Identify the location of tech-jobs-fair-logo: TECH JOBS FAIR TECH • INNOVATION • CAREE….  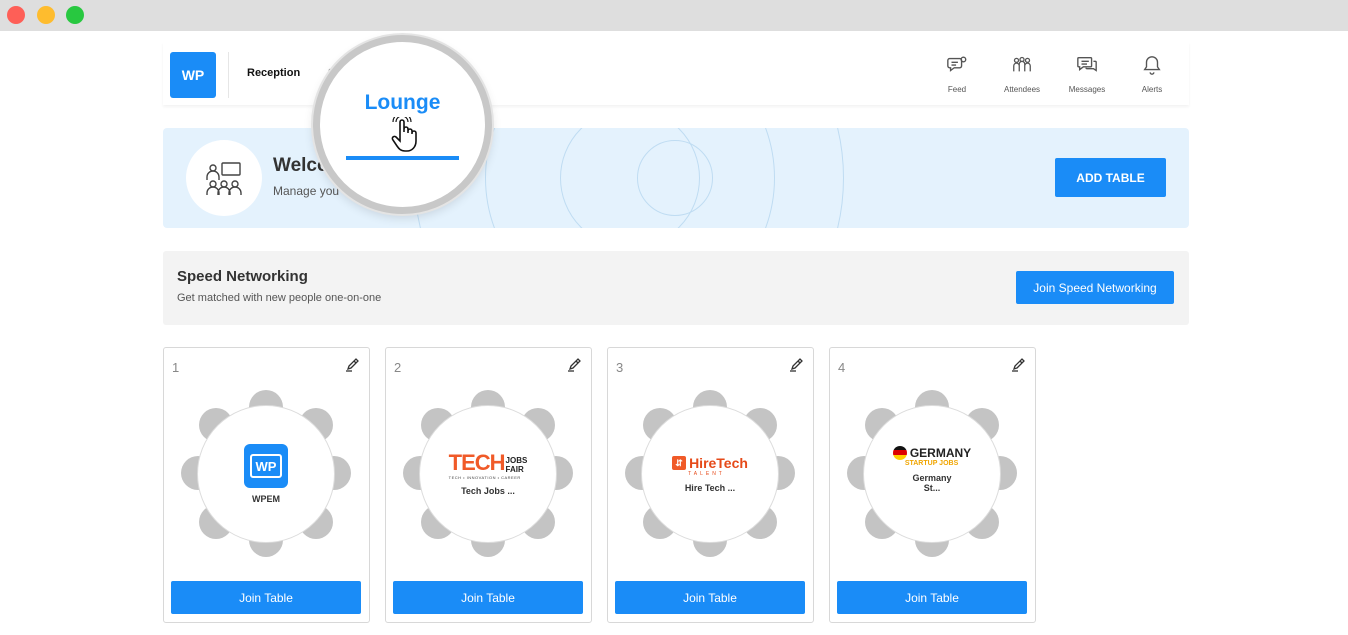
(488, 465).